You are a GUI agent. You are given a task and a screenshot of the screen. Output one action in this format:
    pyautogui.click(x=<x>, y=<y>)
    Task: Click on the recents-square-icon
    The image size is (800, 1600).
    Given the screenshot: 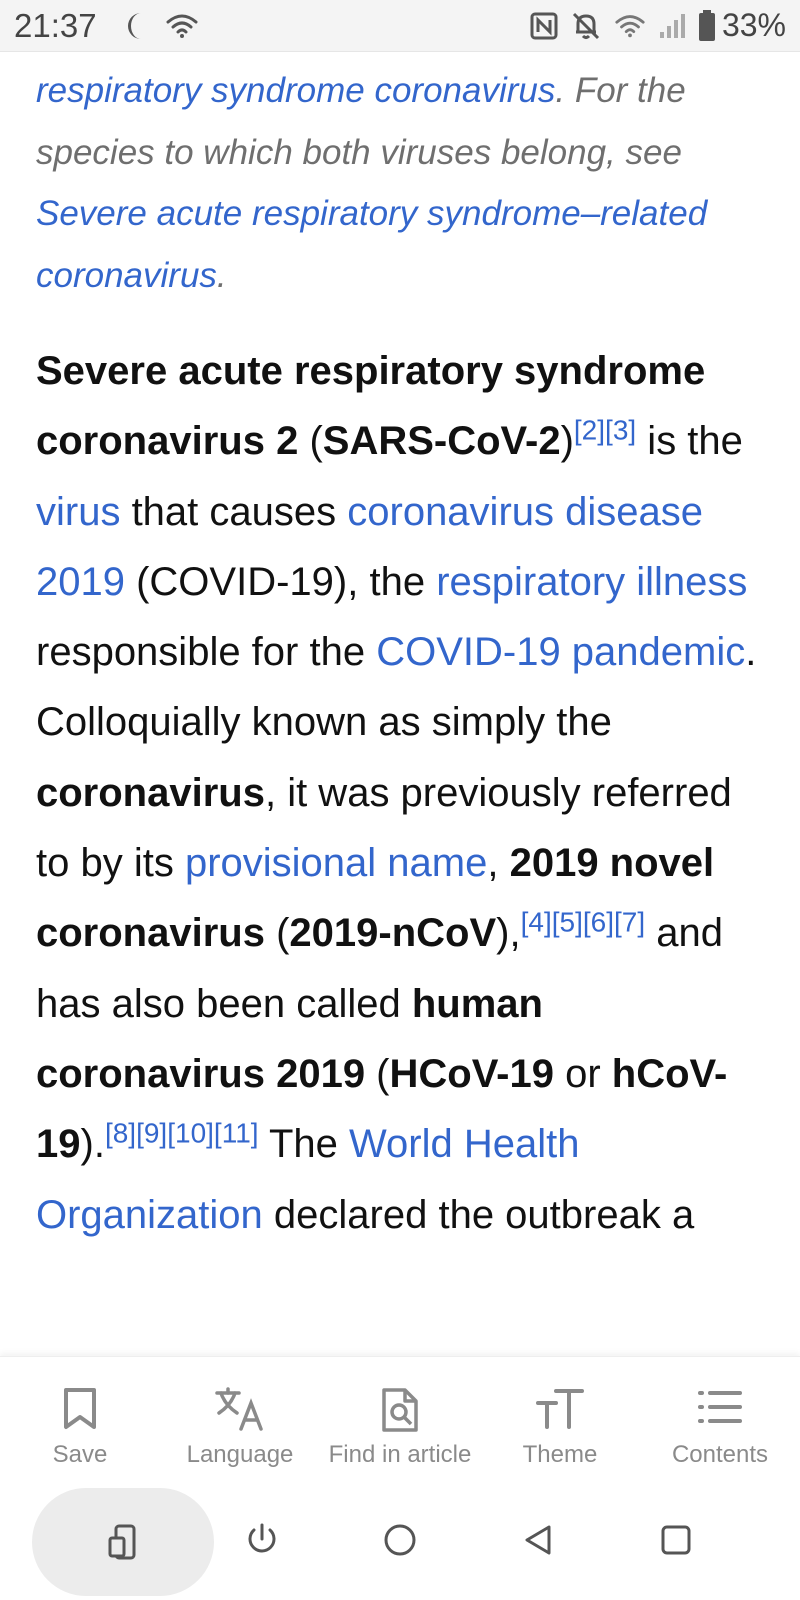 What is the action you would take?
    pyautogui.click(x=676, y=1542)
    